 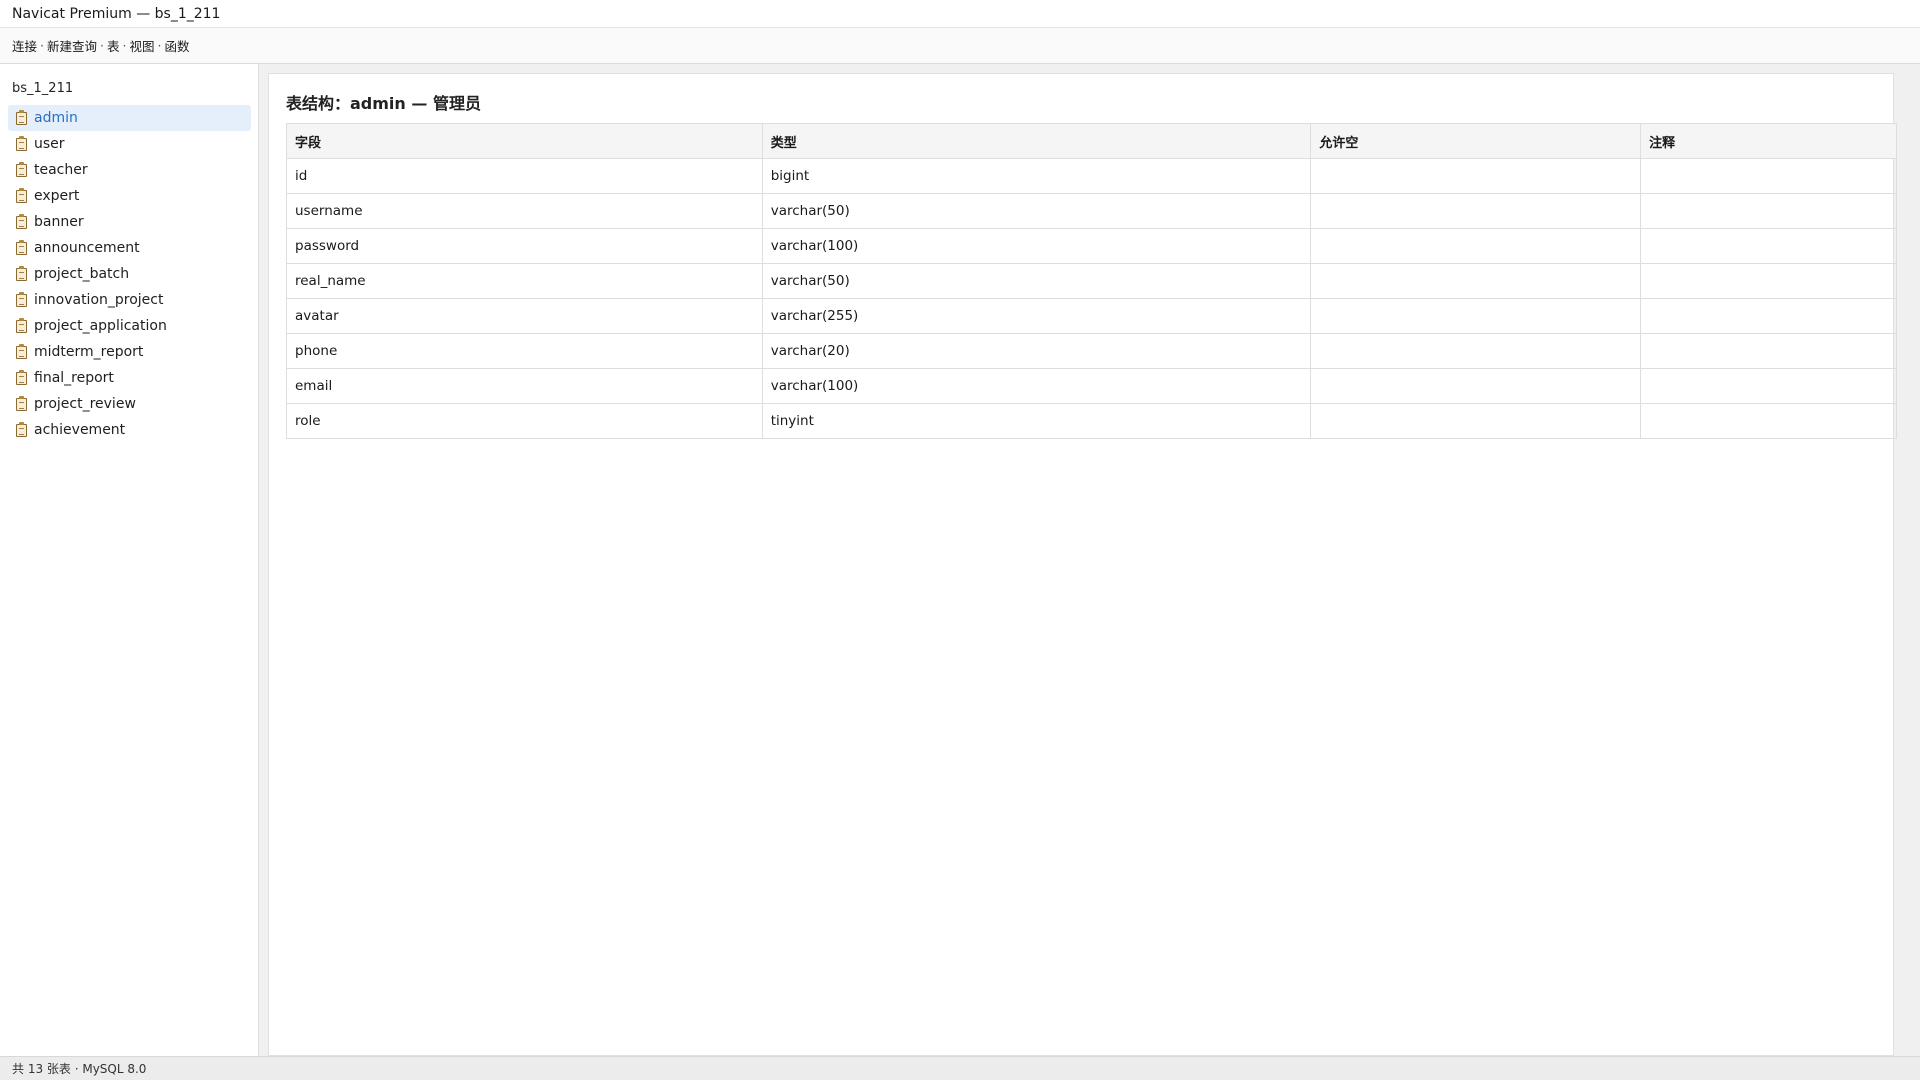 What do you see at coordinates (524, 176) in the screenshot?
I see `cell-field: id` at bounding box center [524, 176].